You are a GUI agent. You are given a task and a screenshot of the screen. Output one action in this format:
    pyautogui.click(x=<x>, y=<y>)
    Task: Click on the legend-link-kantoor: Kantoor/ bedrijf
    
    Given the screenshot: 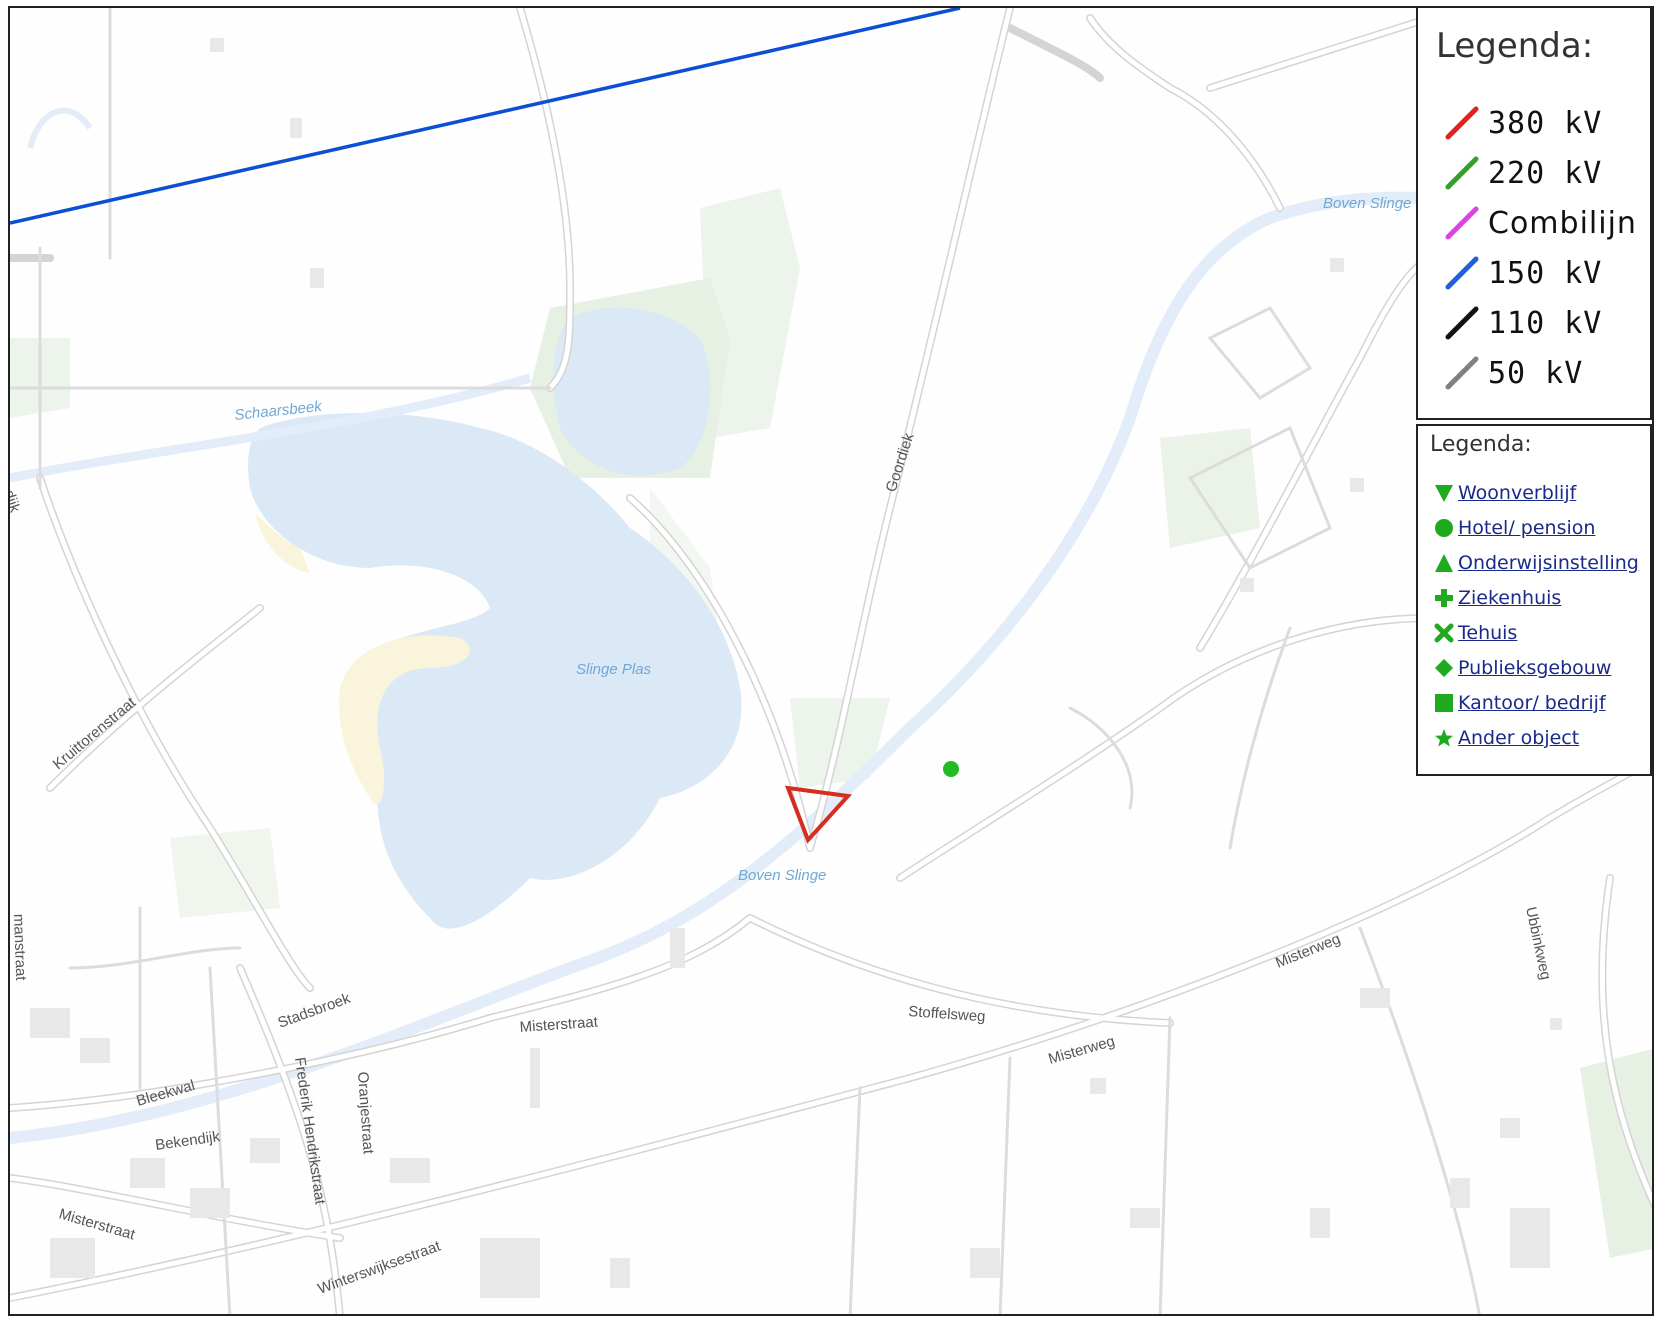 What is the action you would take?
    pyautogui.click(x=1532, y=703)
    